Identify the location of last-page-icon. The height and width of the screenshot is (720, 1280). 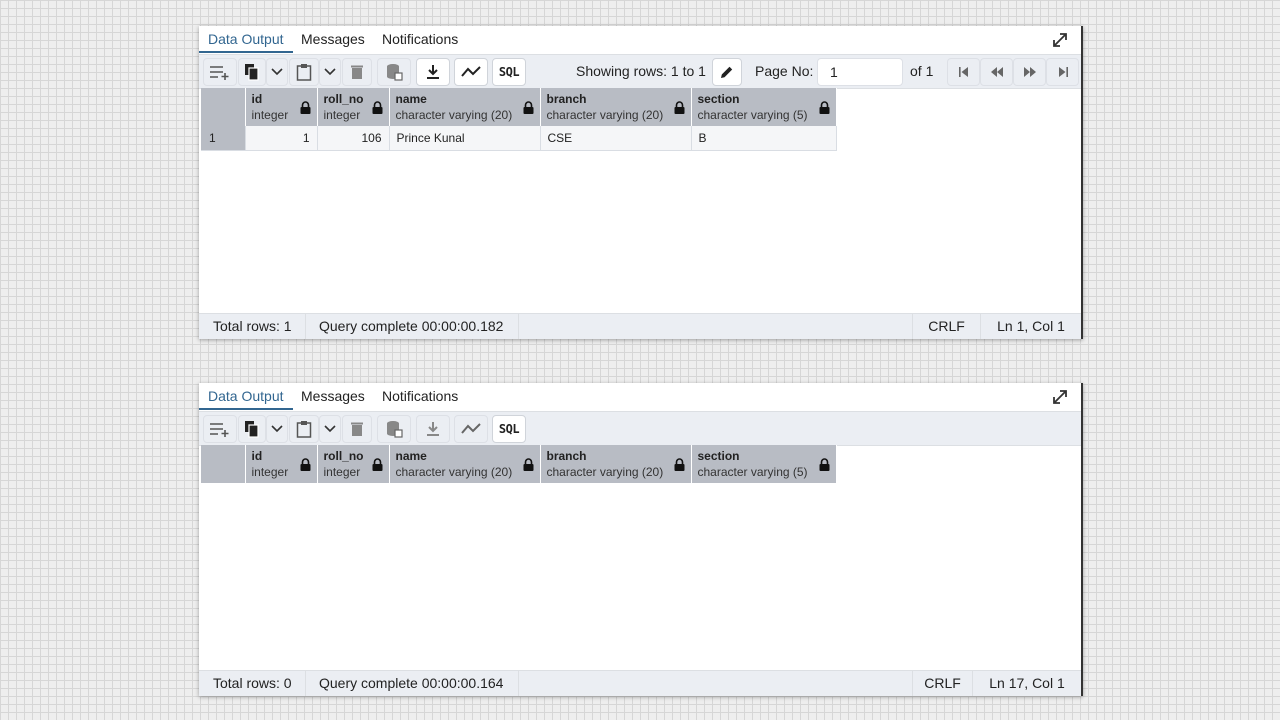
(1063, 72).